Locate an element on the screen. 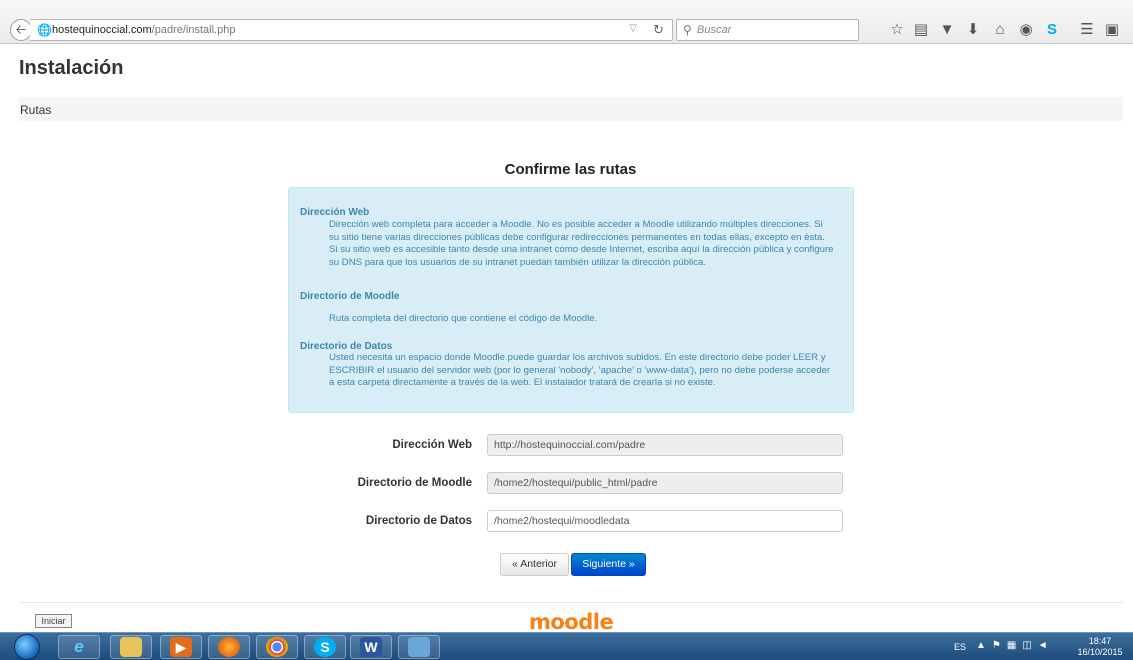 The height and width of the screenshot is (660, 1133). ie-icon: e is located at coordinates (79, 646).